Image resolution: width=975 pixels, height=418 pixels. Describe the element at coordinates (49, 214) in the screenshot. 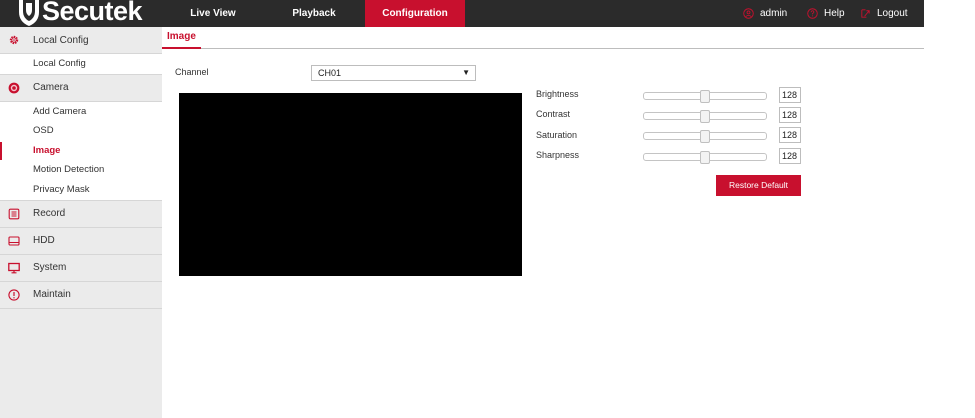

I see `sidebar-group-label: Record` at that location.